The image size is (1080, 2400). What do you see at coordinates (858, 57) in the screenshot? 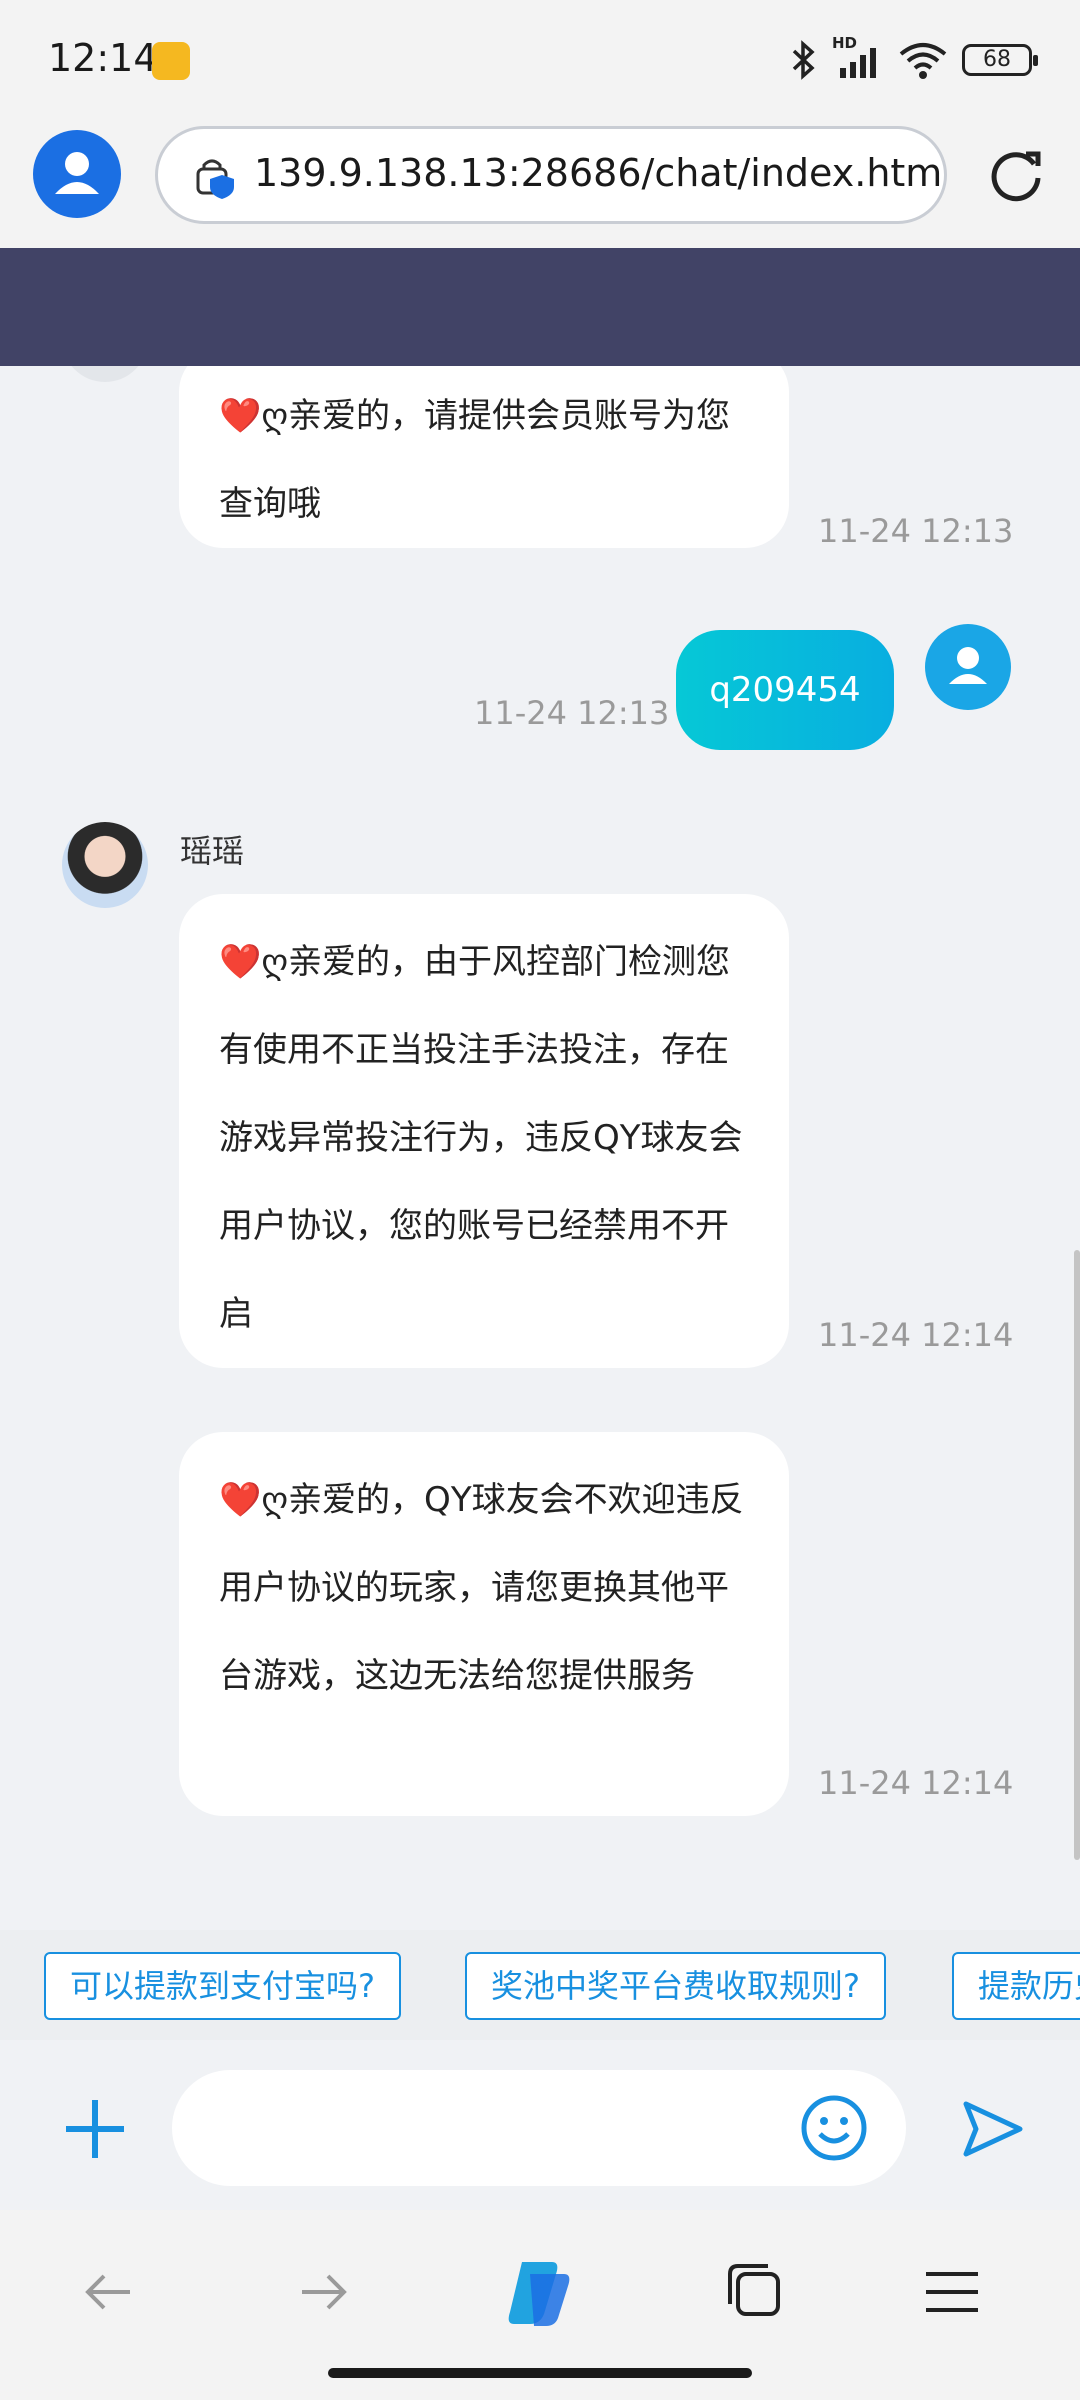
I see `signal-icon: HD` at bounding box center [858, 57].